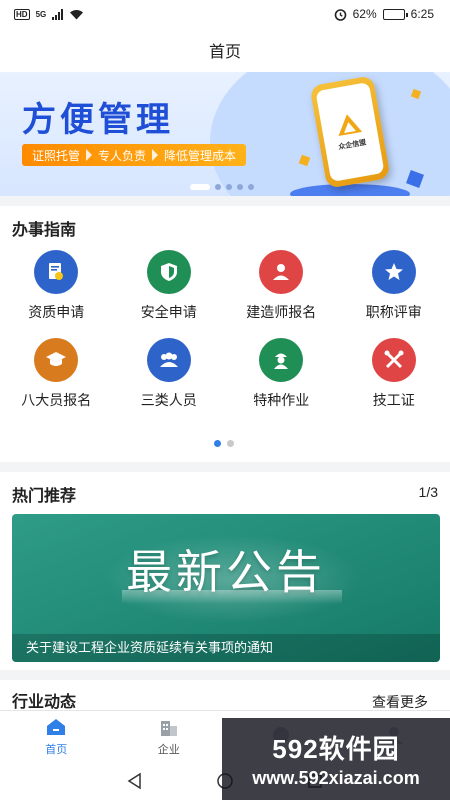  I want to click on tab-enterprise: 企业, so click(169, 736).